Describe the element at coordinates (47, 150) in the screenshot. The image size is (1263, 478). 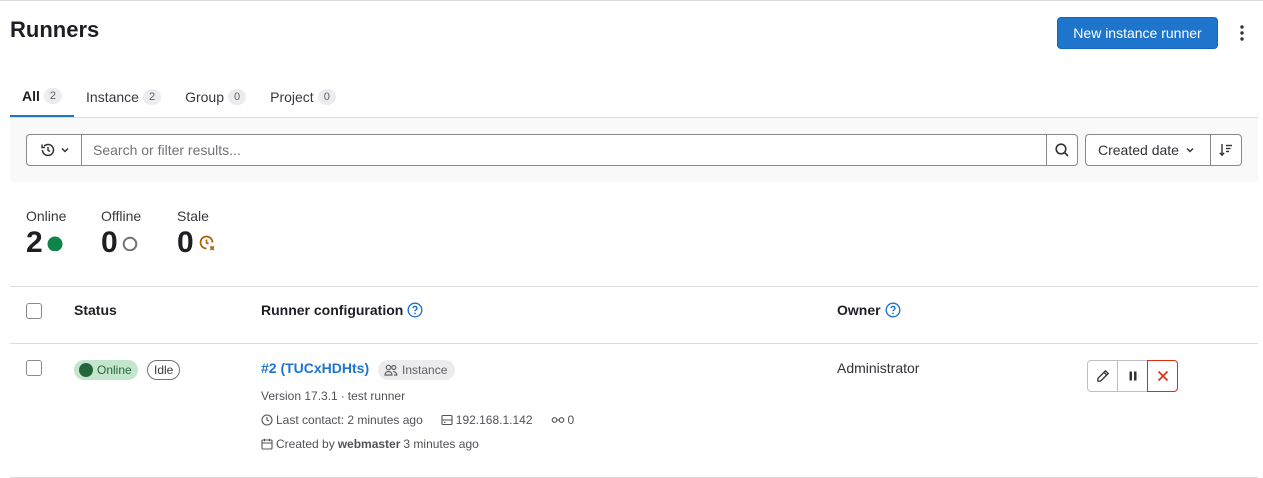
I see `history-icon` at that location.